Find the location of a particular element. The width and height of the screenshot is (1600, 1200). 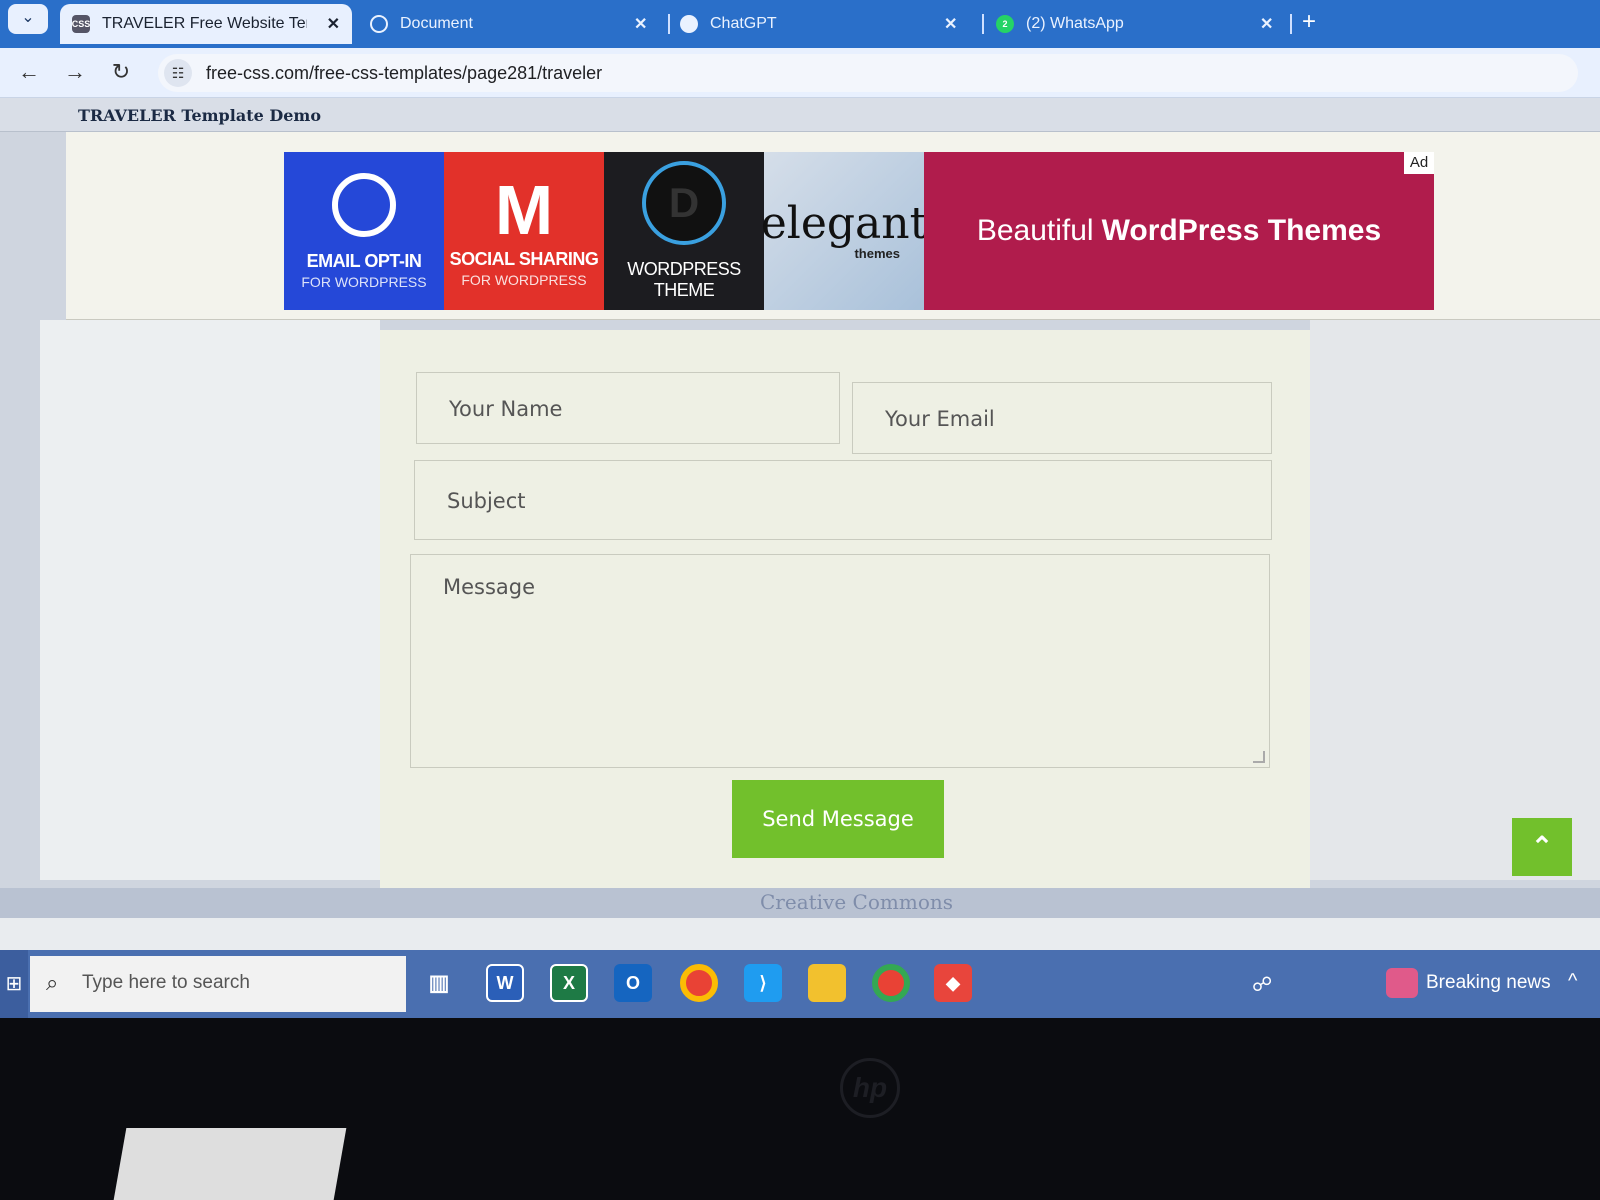

ad-tile-title: WORDPRESS THEME is located at coordinates (684, 279).